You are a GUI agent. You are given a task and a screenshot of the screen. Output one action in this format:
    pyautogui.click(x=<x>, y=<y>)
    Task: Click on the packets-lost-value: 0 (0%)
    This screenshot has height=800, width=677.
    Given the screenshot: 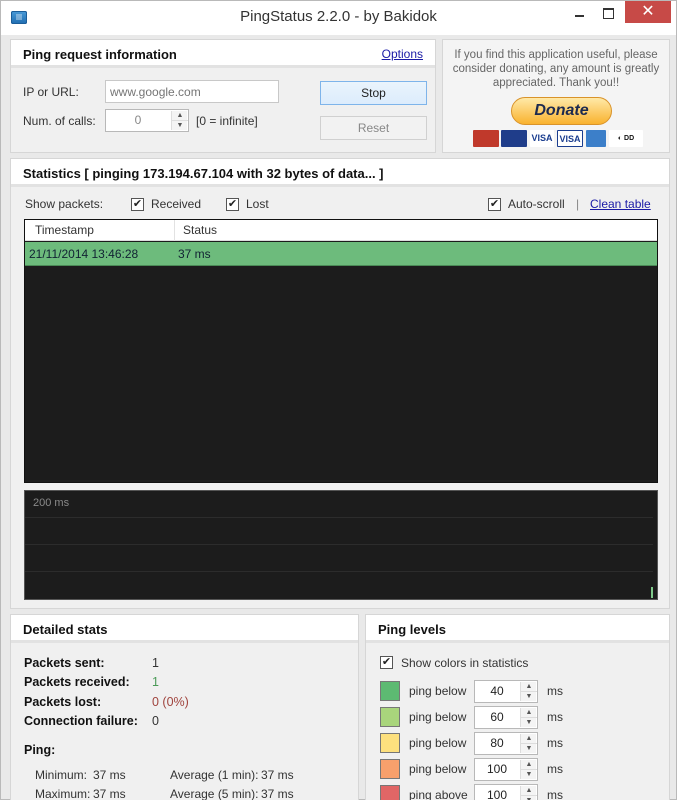 What is the action you would take?
    pyautogui.click(x=170, y=702)
    